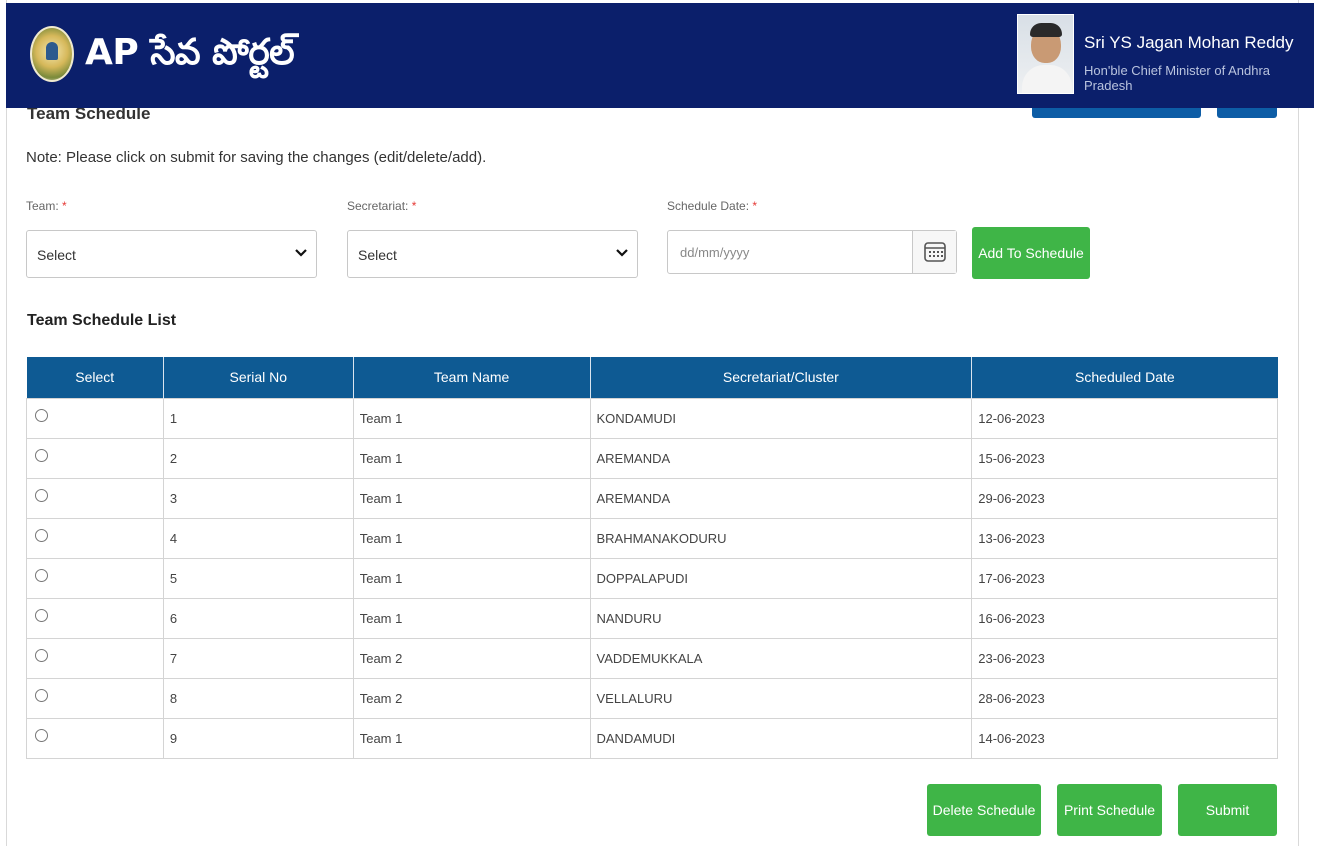  What do you see at coordinates (812, 252) in the screenshot?
I see `schedule-date-input: dd/mm/yyyy` at bounding box center [812, 252].